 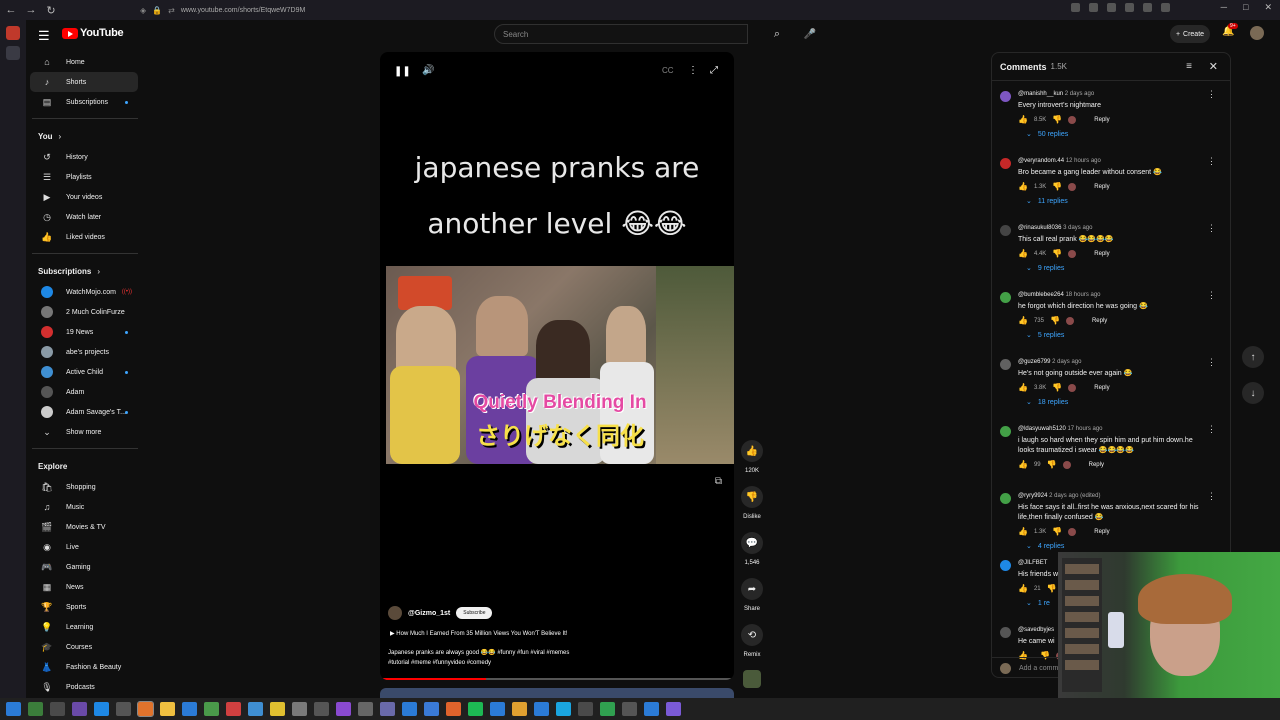 I want to click on close-window-icon: ✕, so click(x=1268, y=7).